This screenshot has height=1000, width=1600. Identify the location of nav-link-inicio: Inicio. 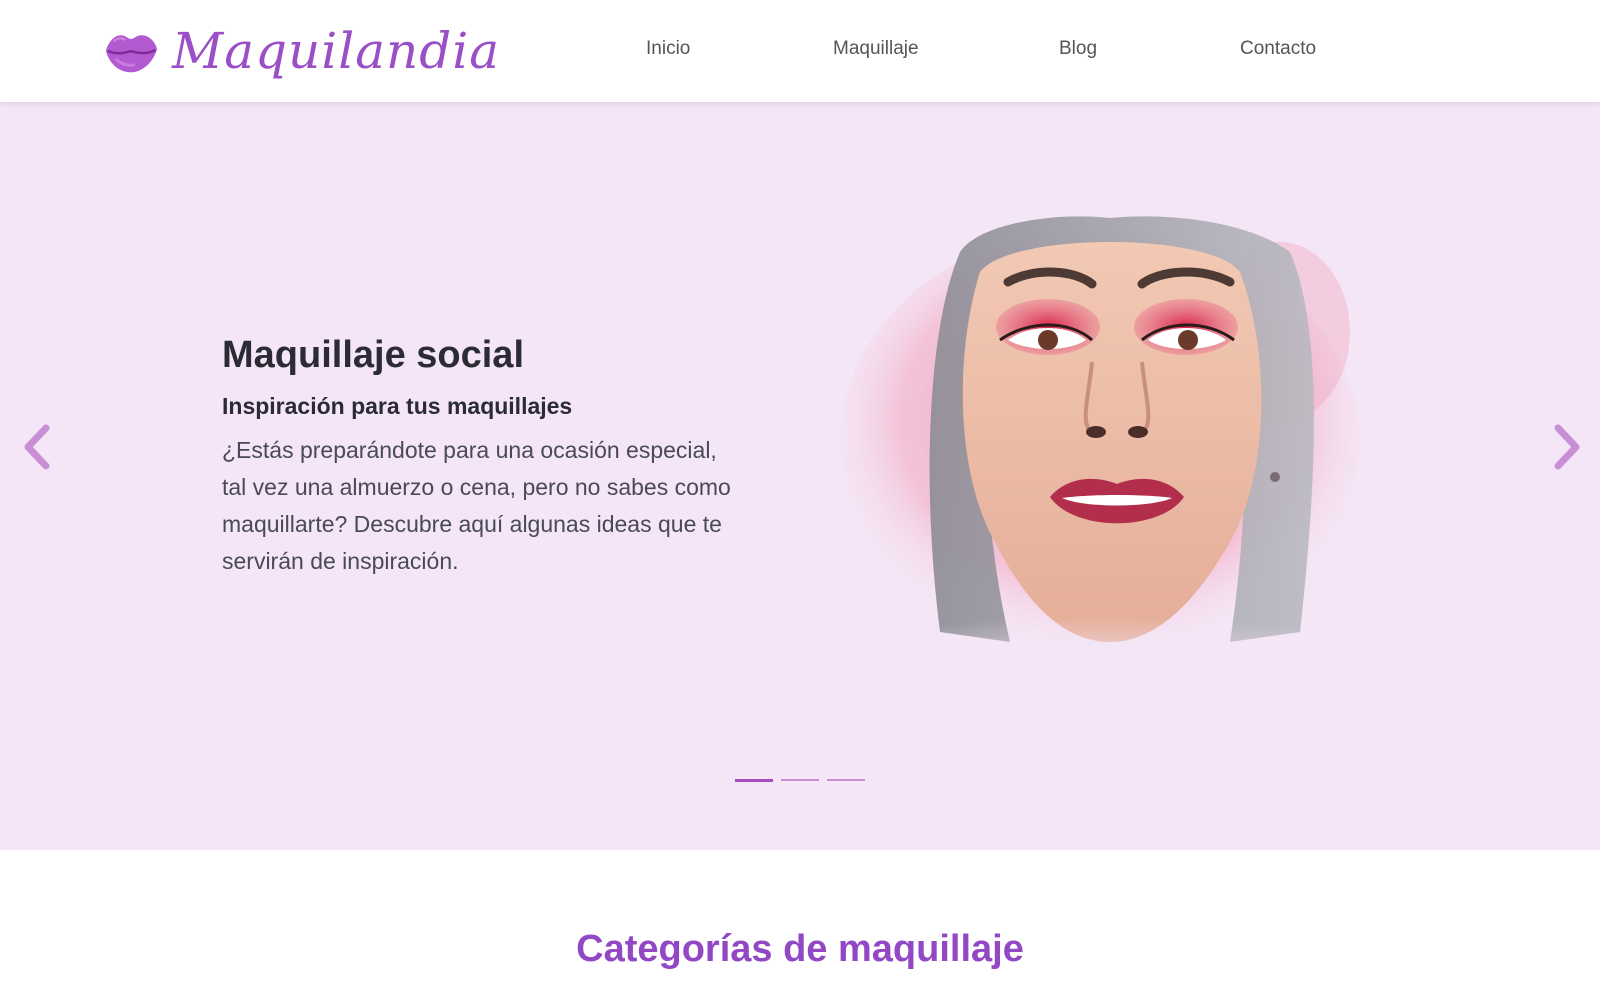
(668, 49).